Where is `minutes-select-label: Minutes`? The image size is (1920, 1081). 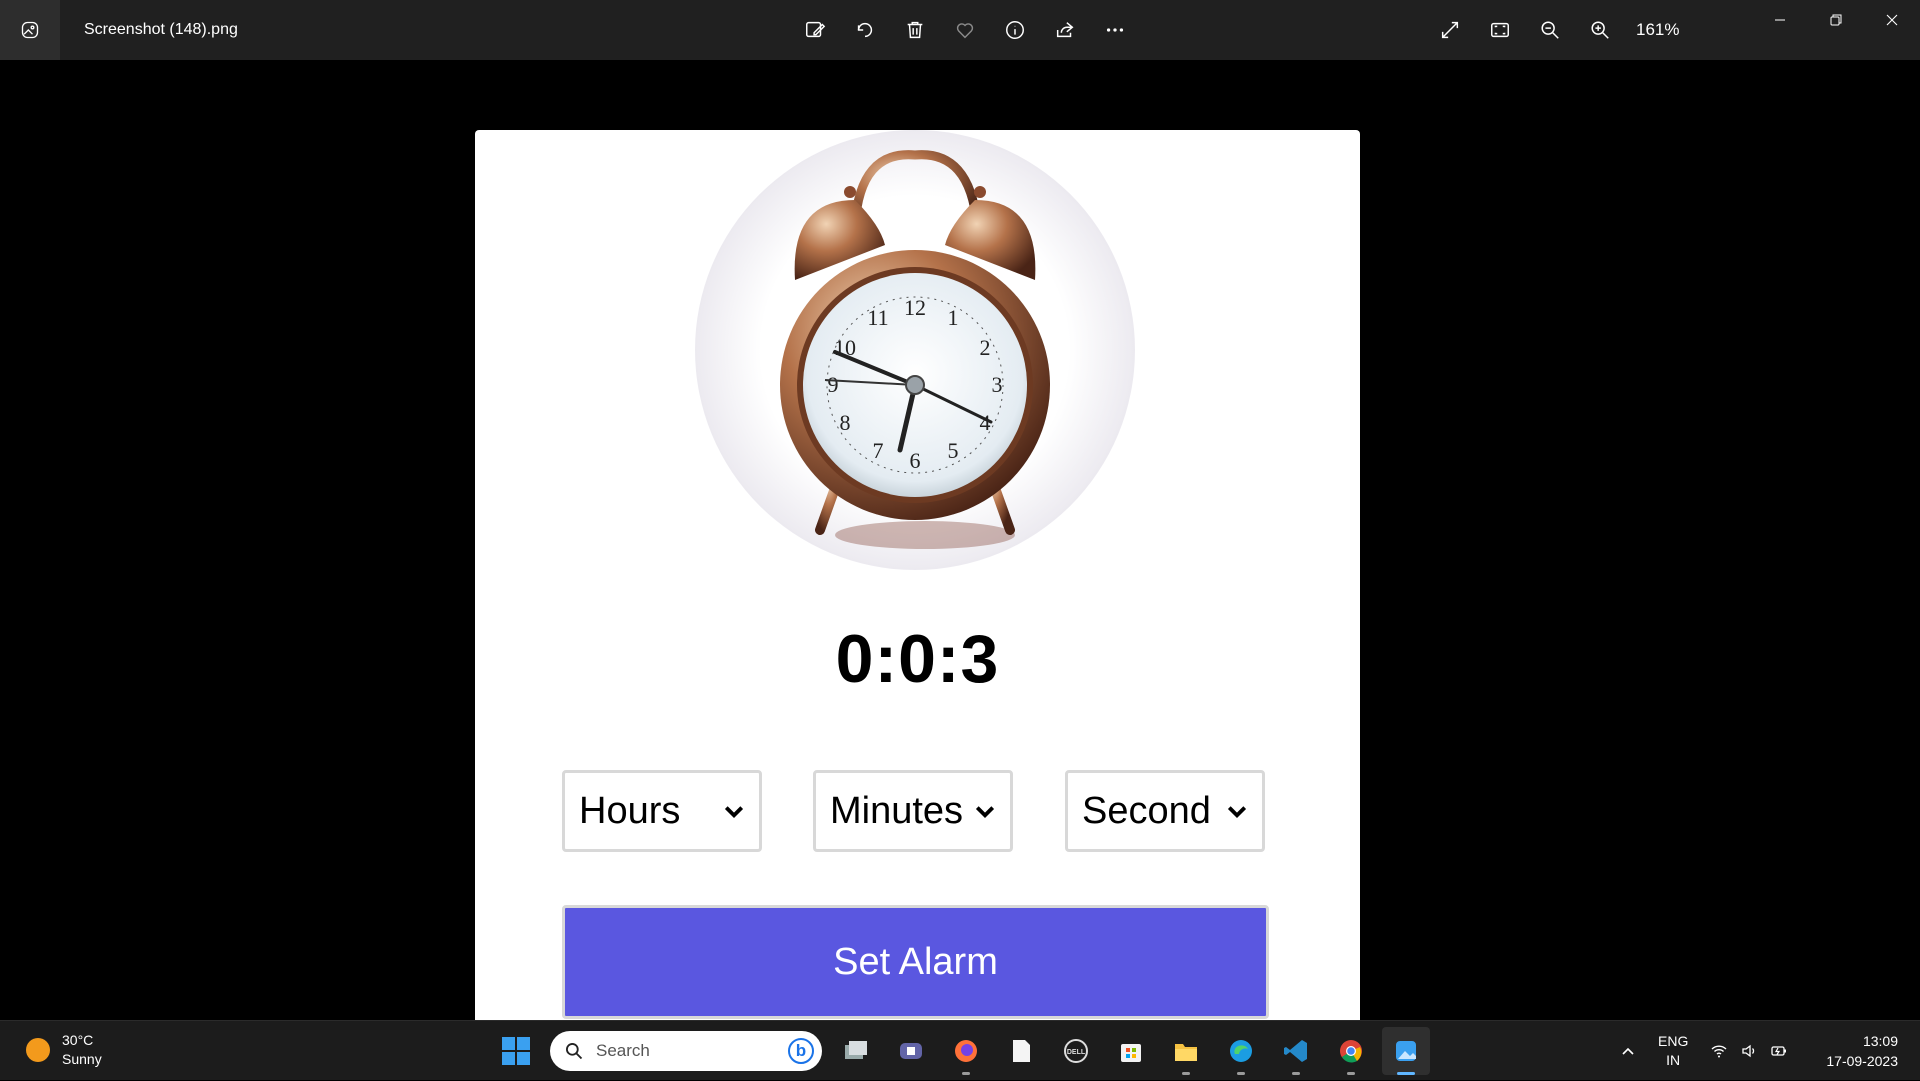 minutes-select-label: Minutes is located at coordinates (897, 810).